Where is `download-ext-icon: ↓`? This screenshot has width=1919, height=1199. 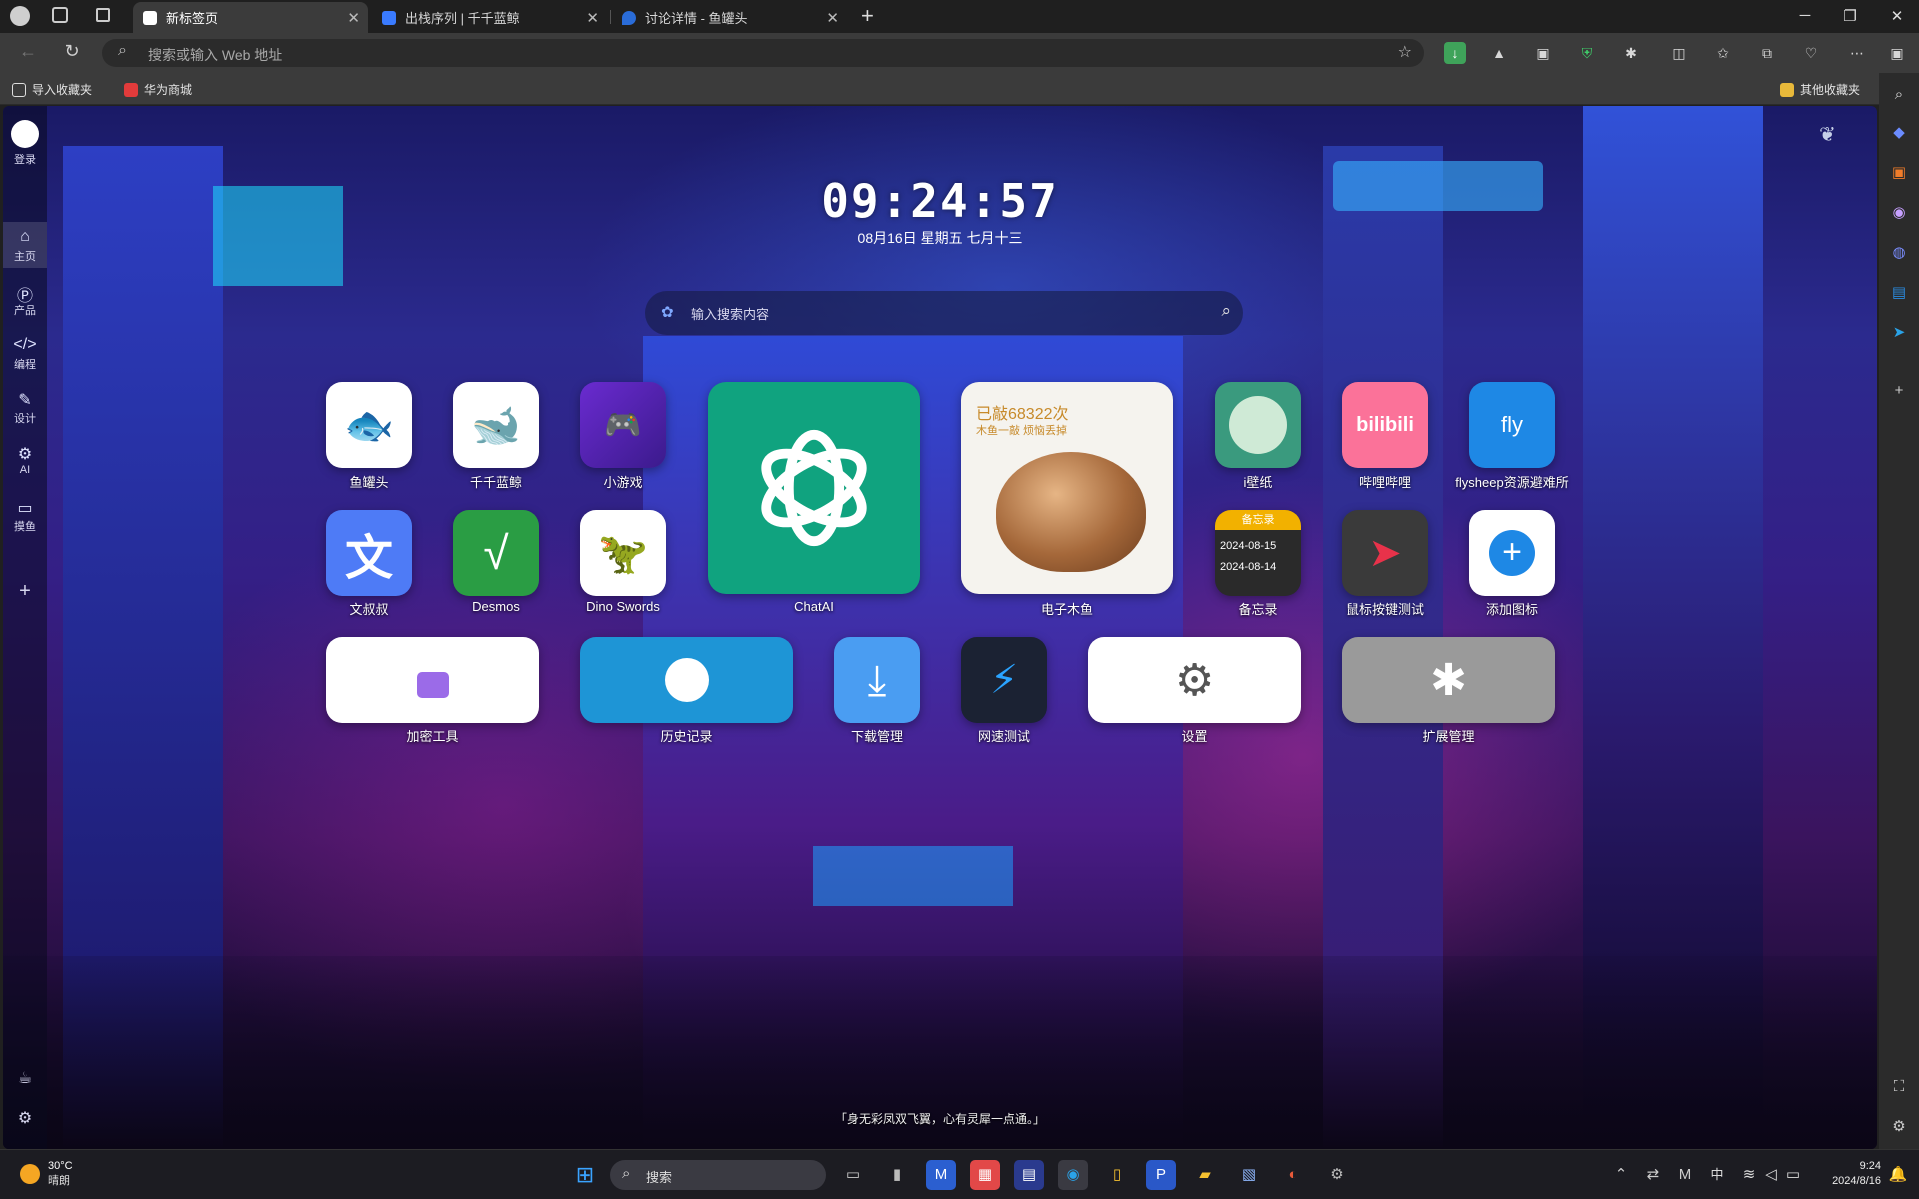
download-ext-icon: ↓ is located at coordinates (1455, 53).